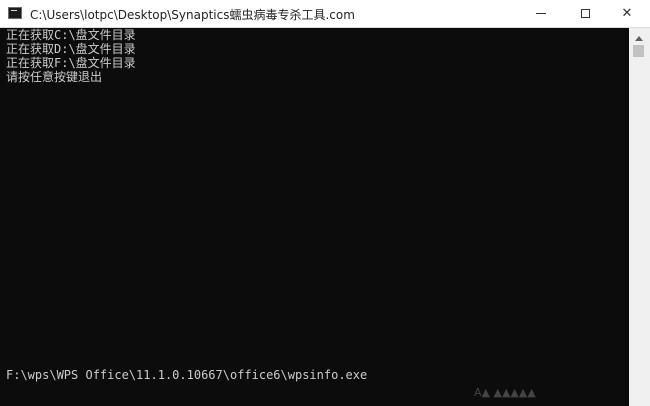 Image resolution: width=650 pixels, height=406 pixels. I want to click on console-line: 请按任意按键退出, so click(54, 77).